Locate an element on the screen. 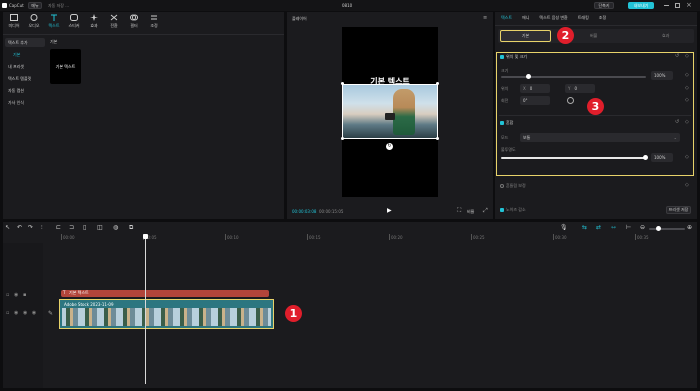 This screenshot has height=391, width=700. tab-media: 미디어 is located at coordinates (14, 21).